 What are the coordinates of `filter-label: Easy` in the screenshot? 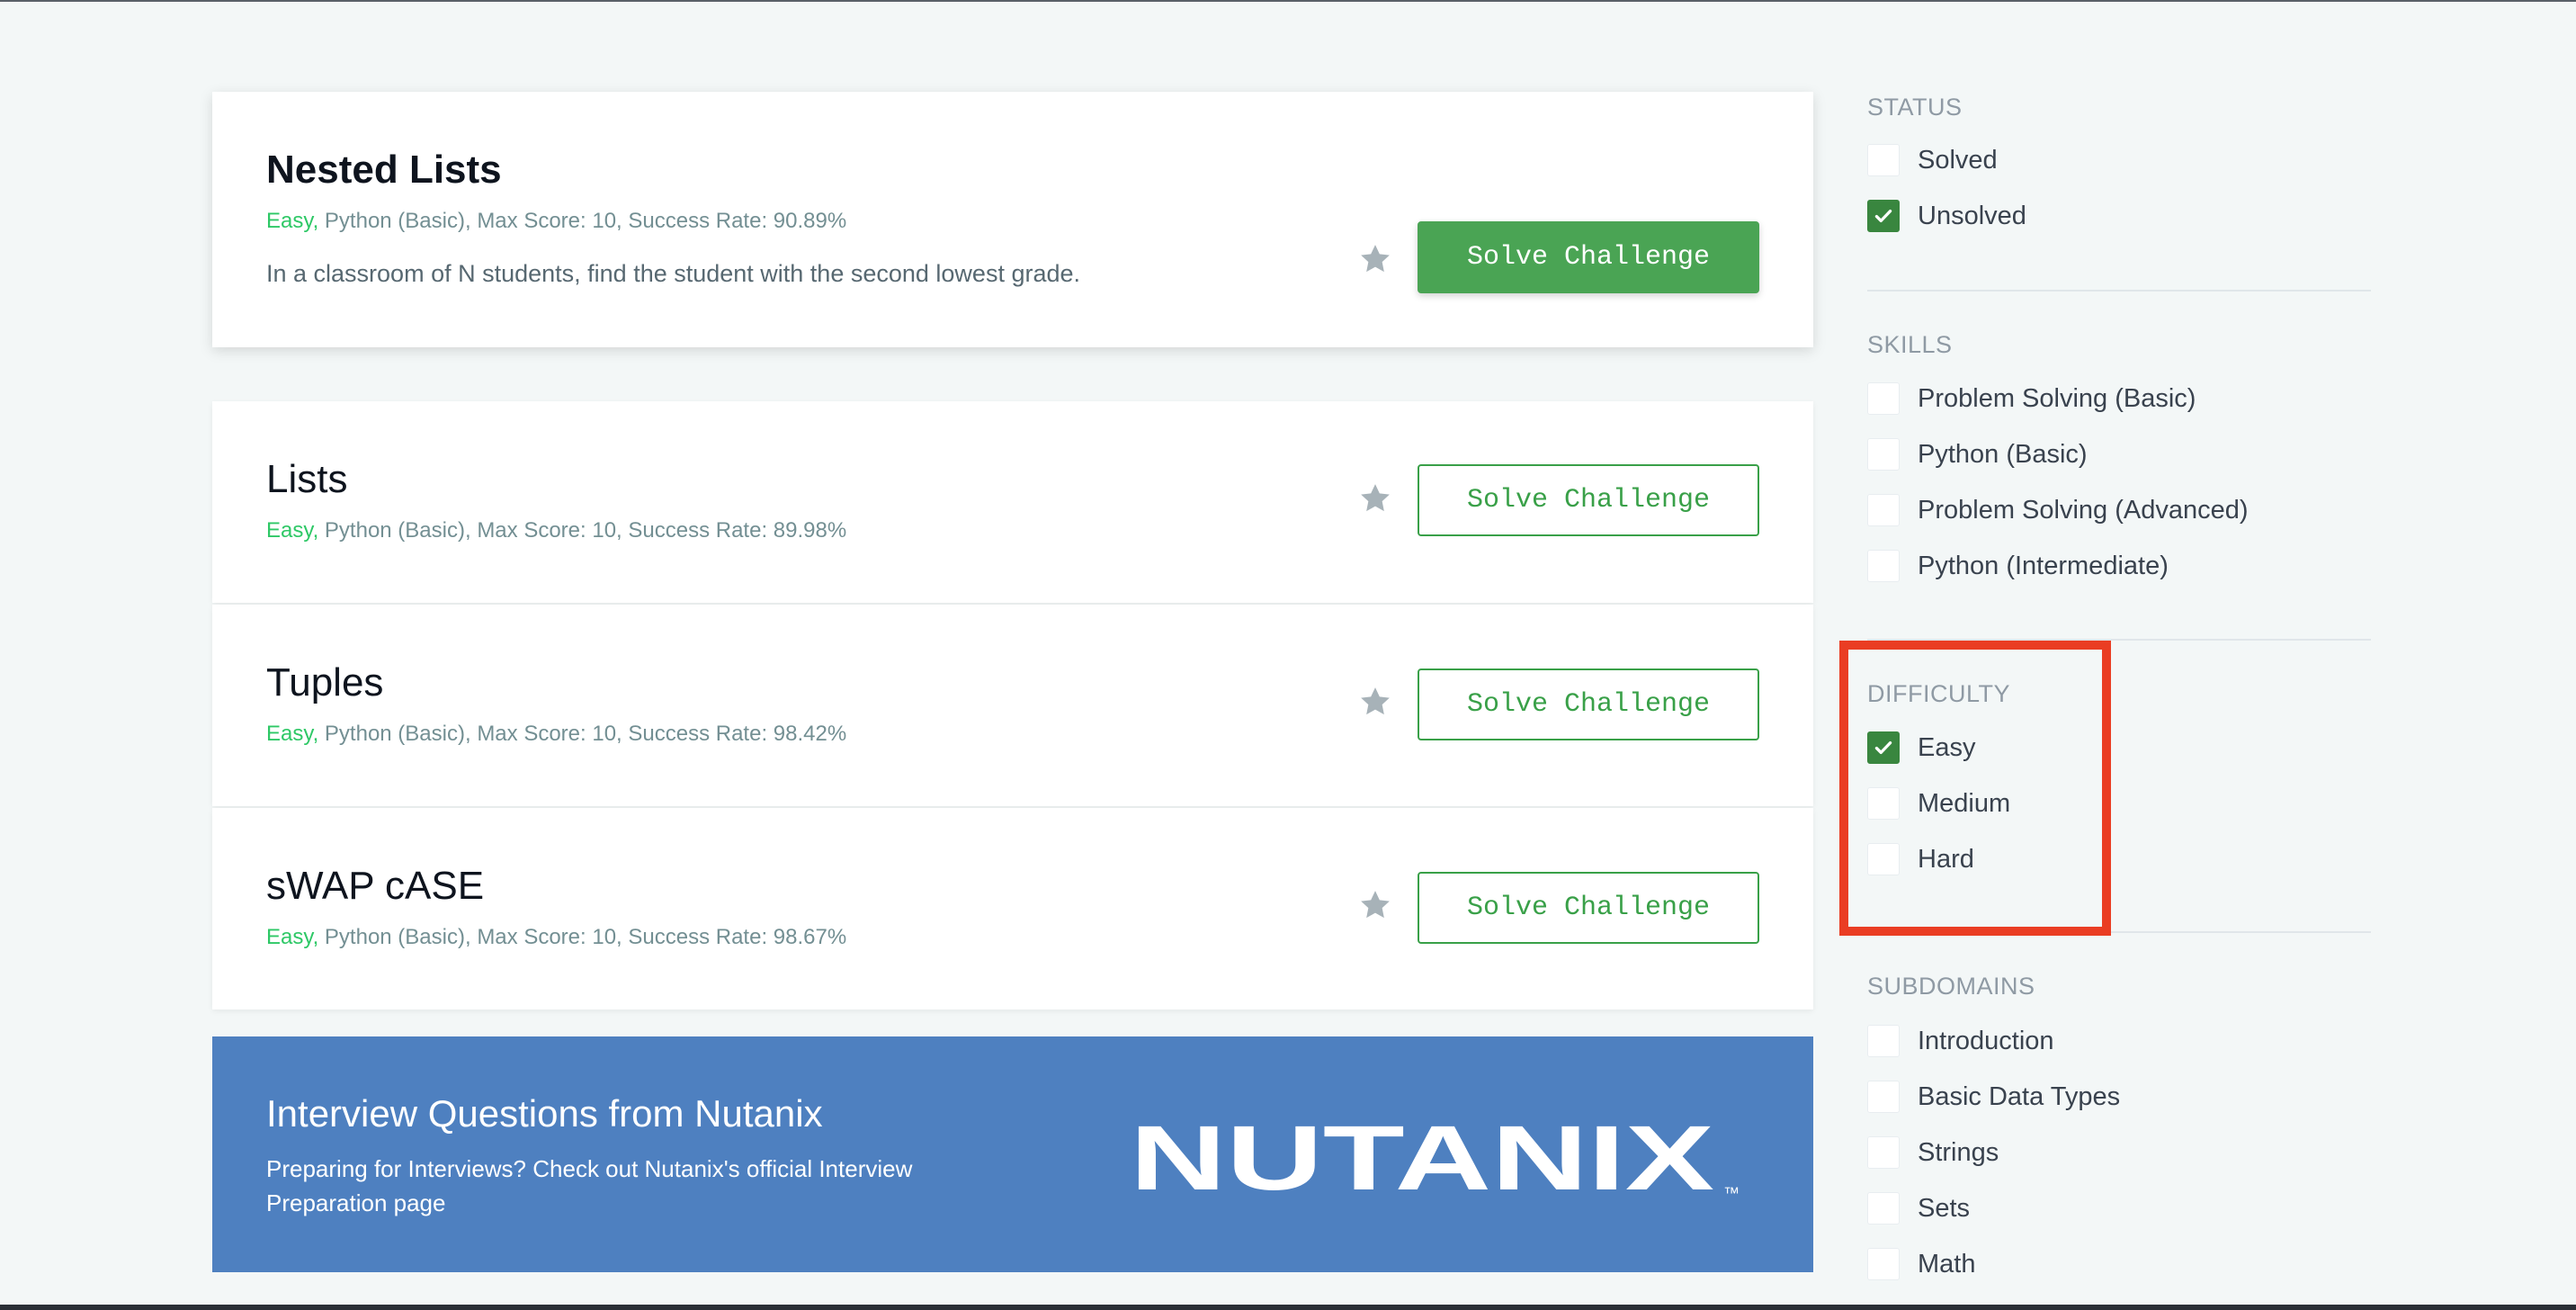 It's located at (1947, 747).